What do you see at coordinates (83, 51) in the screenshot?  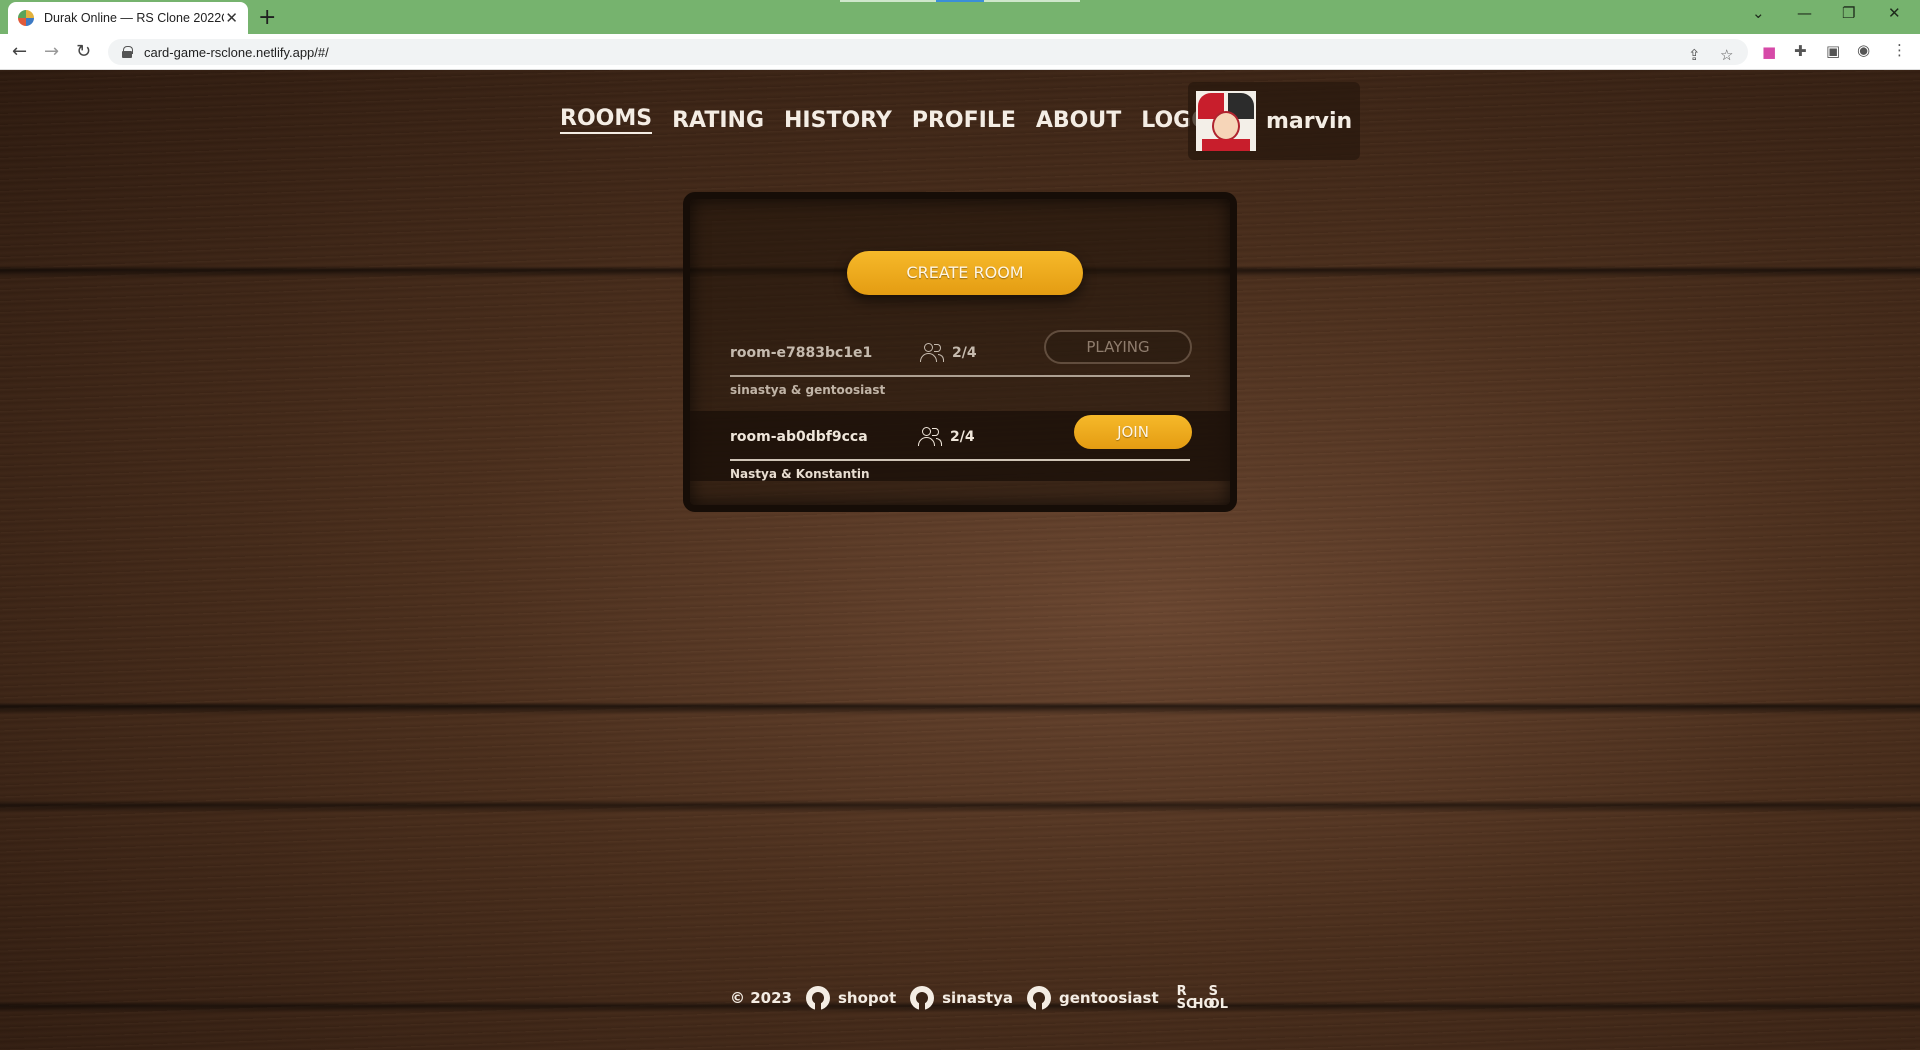 I see `reload-icon: ↻` at bounding box center [83, 51].